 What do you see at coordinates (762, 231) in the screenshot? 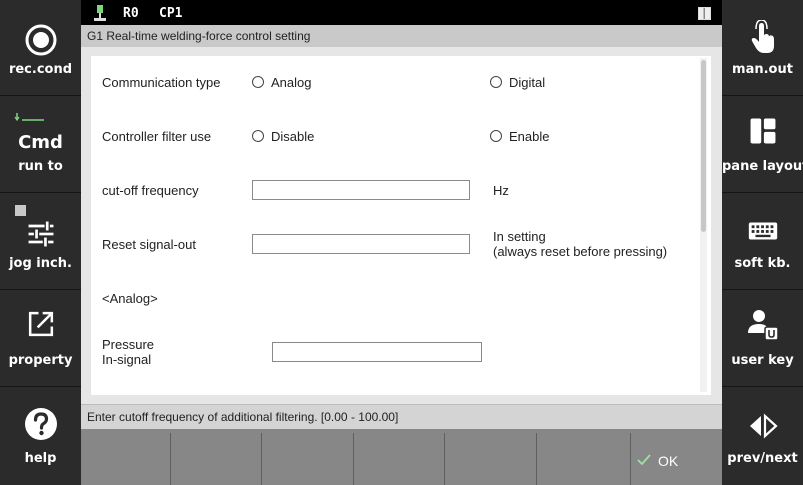
I see `keyboard-icon` at bounding box center [762, 231].